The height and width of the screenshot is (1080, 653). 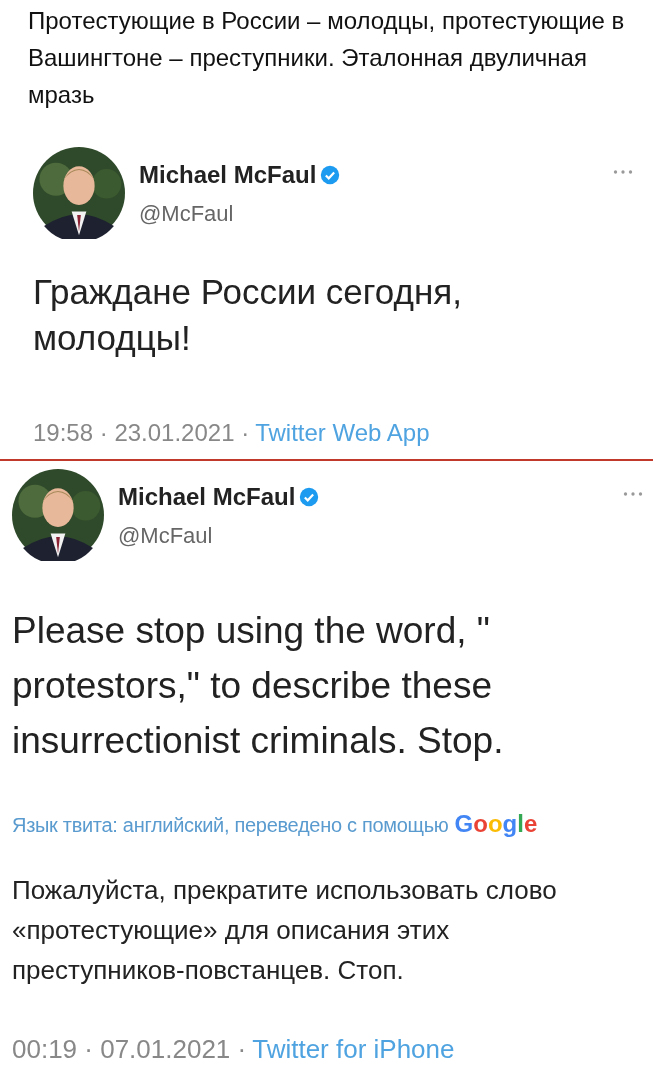 What do you see at coordinates (496, 824) in the screenshot?
I see `google-logo: Google` at bounding box center [496, 824].